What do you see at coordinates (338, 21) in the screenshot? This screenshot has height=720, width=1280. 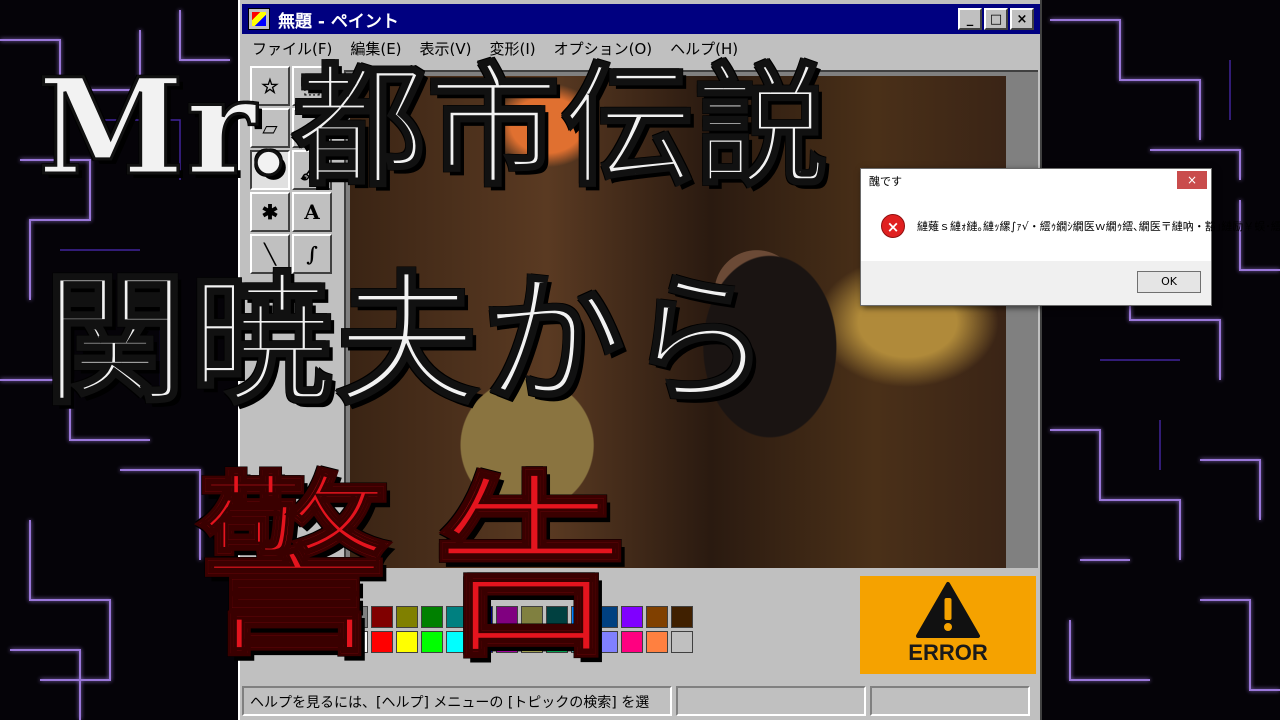 I see `window-title: 無題 - ペイント` at bounding box center [338, 21].